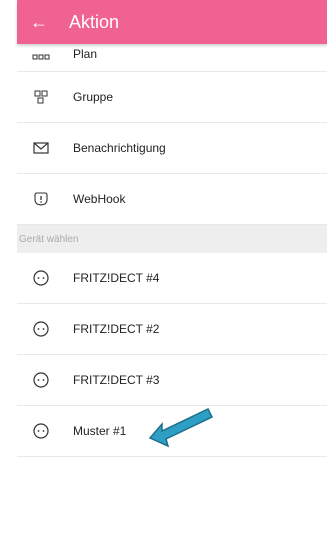 Image resolution: width=327 pixels, height=552 pixels. What do you see at coordinates (93, 97) in the screenshot?
I see `list-item-label: Gruppe` at bounding box center [93, 97].